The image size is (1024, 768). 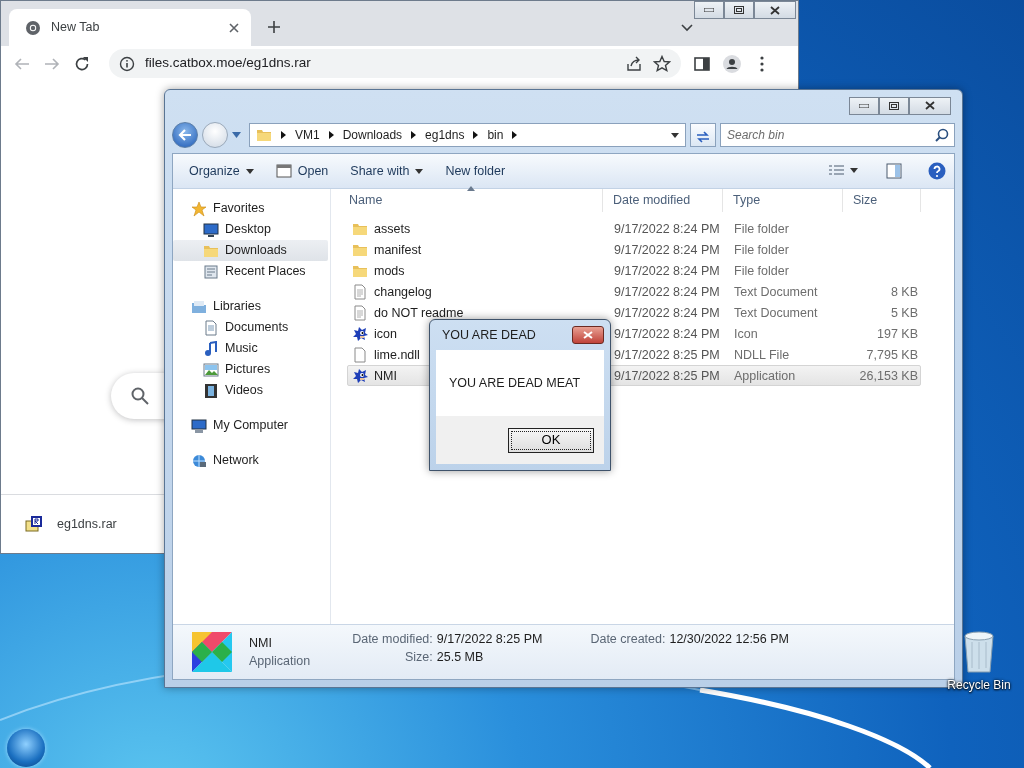 I want to click on detail-label: Date created:, so click(x=628, y=639).